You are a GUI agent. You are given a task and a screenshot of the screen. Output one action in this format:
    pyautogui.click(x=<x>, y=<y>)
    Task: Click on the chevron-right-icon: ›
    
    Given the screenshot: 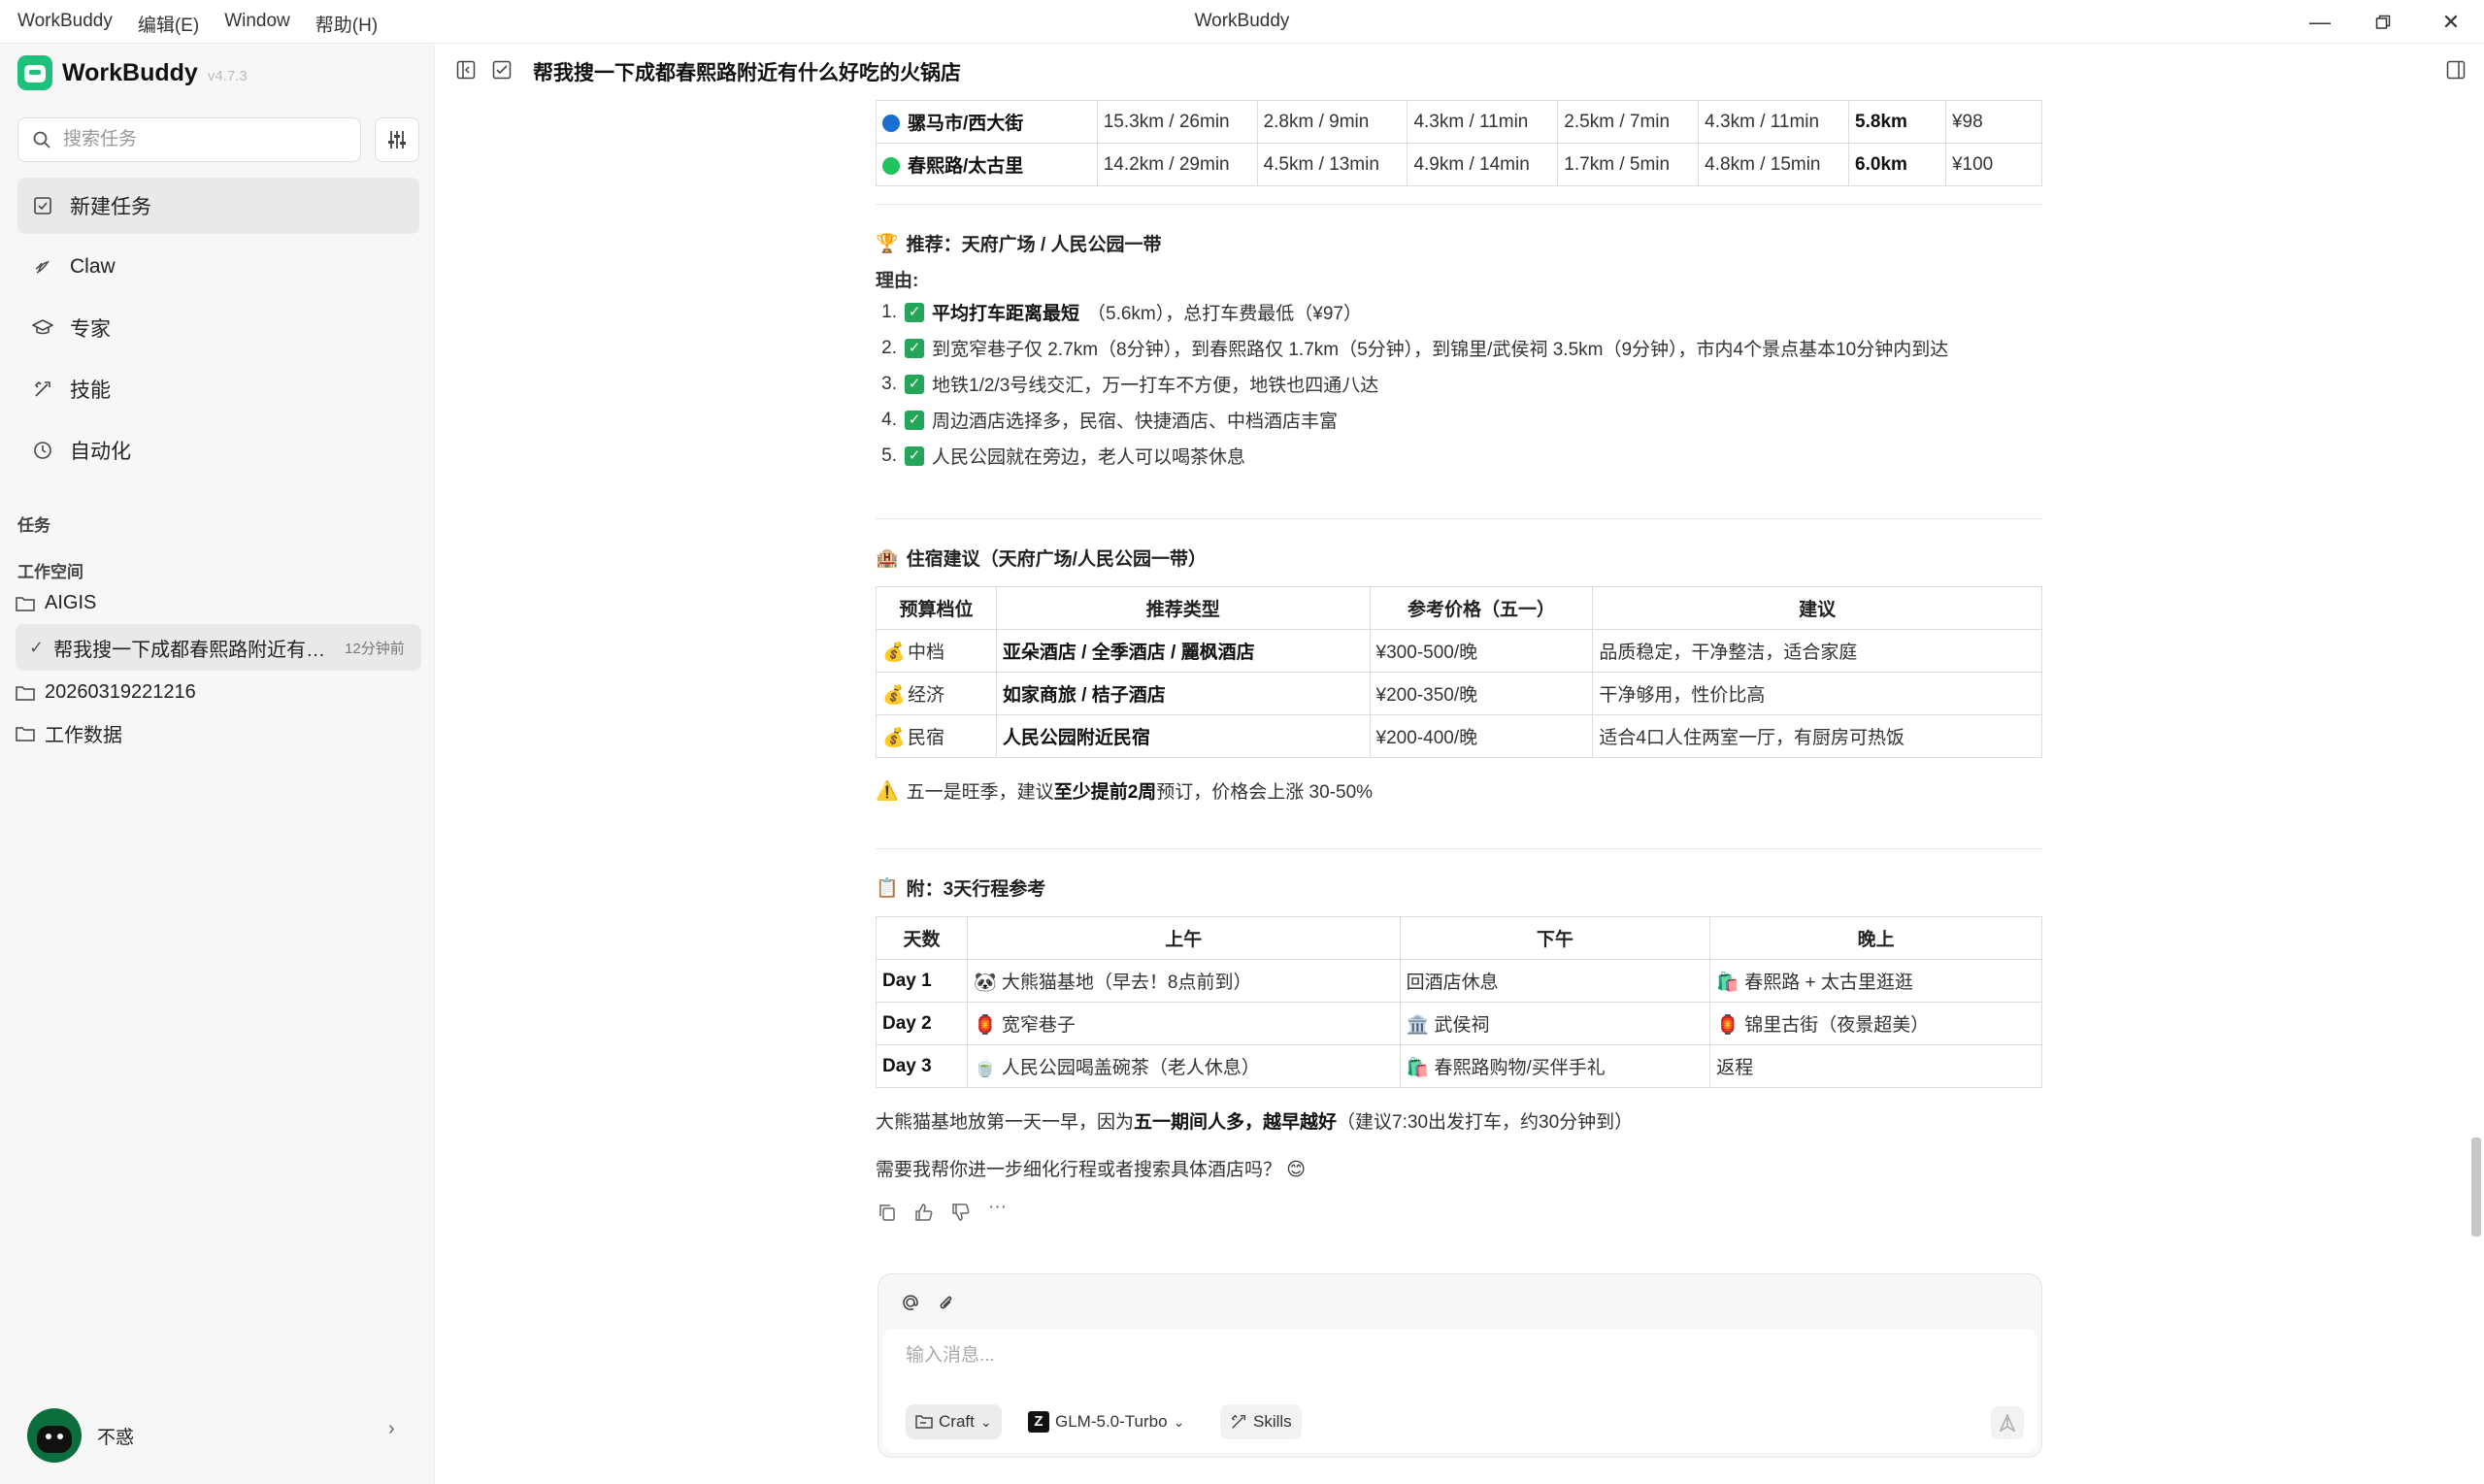 What is the action you would take?
    pyautogui.click(x=391, y=1429)
    